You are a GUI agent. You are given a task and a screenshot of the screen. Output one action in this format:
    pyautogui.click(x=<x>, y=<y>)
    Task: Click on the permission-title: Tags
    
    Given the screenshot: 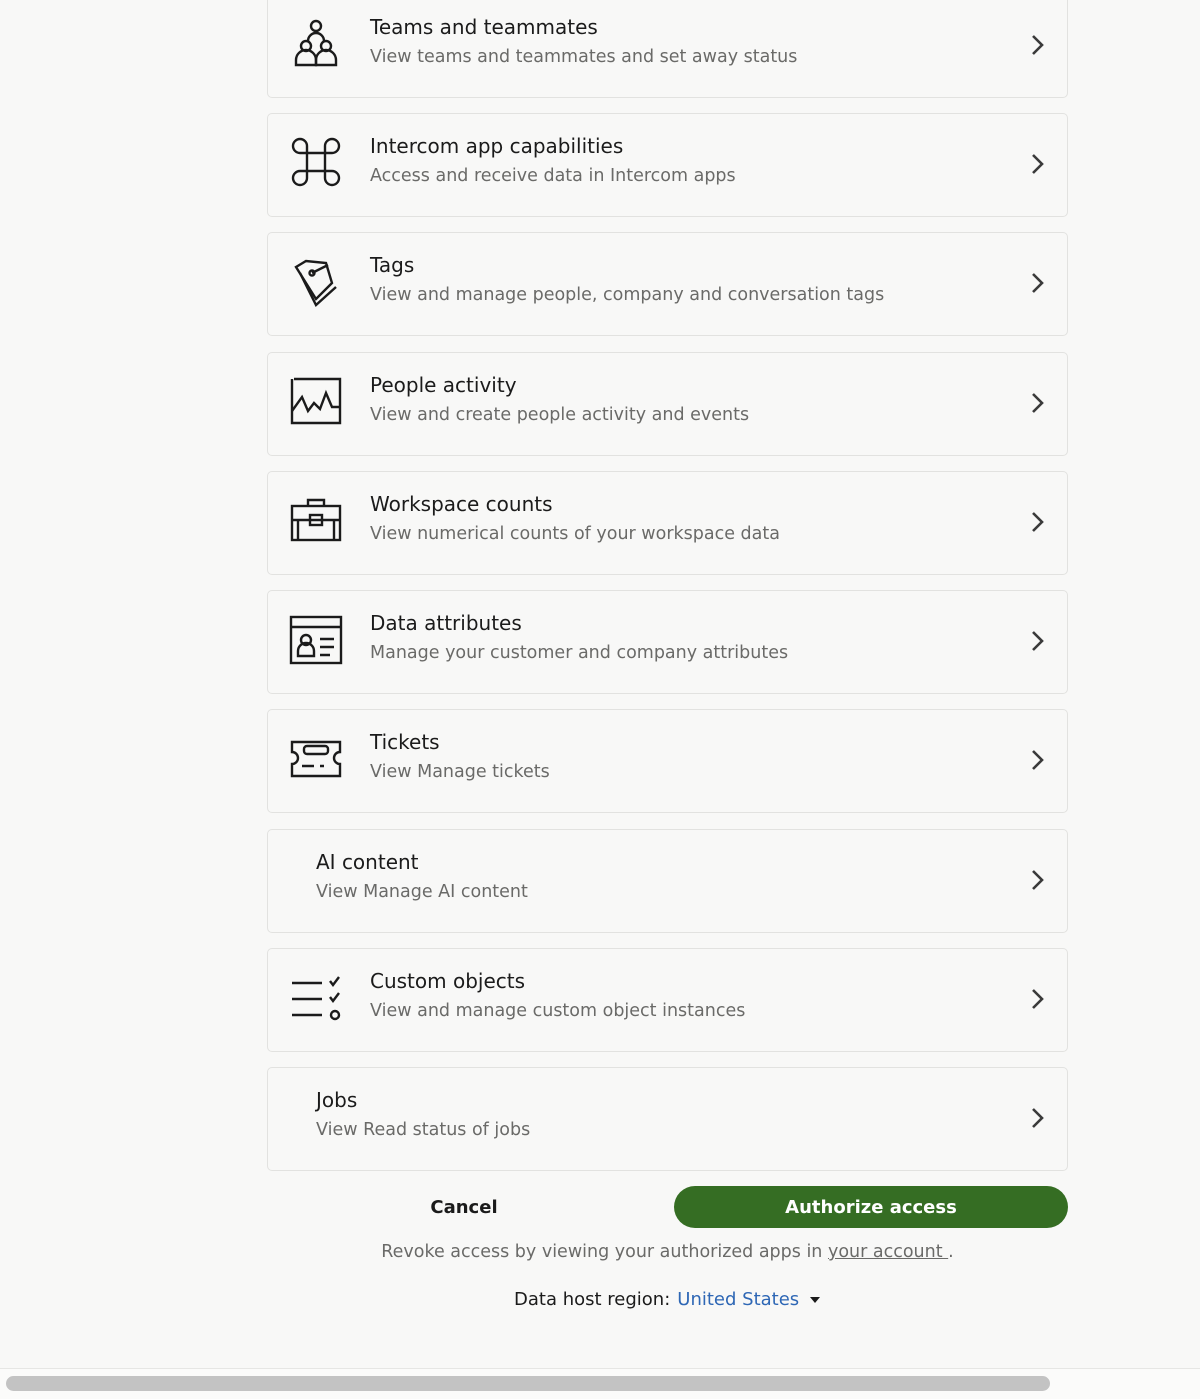 What is the action you would take?
    pyautogui.click(x=392, y=265)
    